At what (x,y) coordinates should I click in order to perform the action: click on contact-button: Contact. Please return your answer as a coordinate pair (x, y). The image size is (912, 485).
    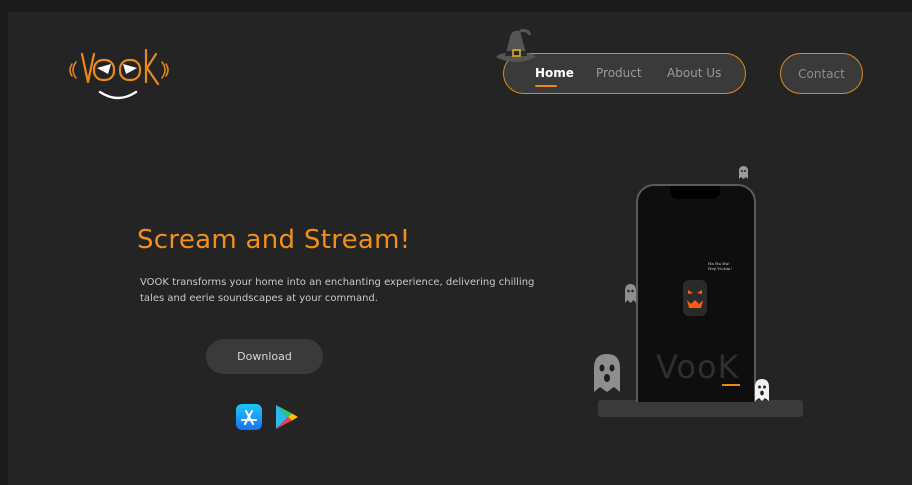
    Looking at the image, I should click on (821, 73).